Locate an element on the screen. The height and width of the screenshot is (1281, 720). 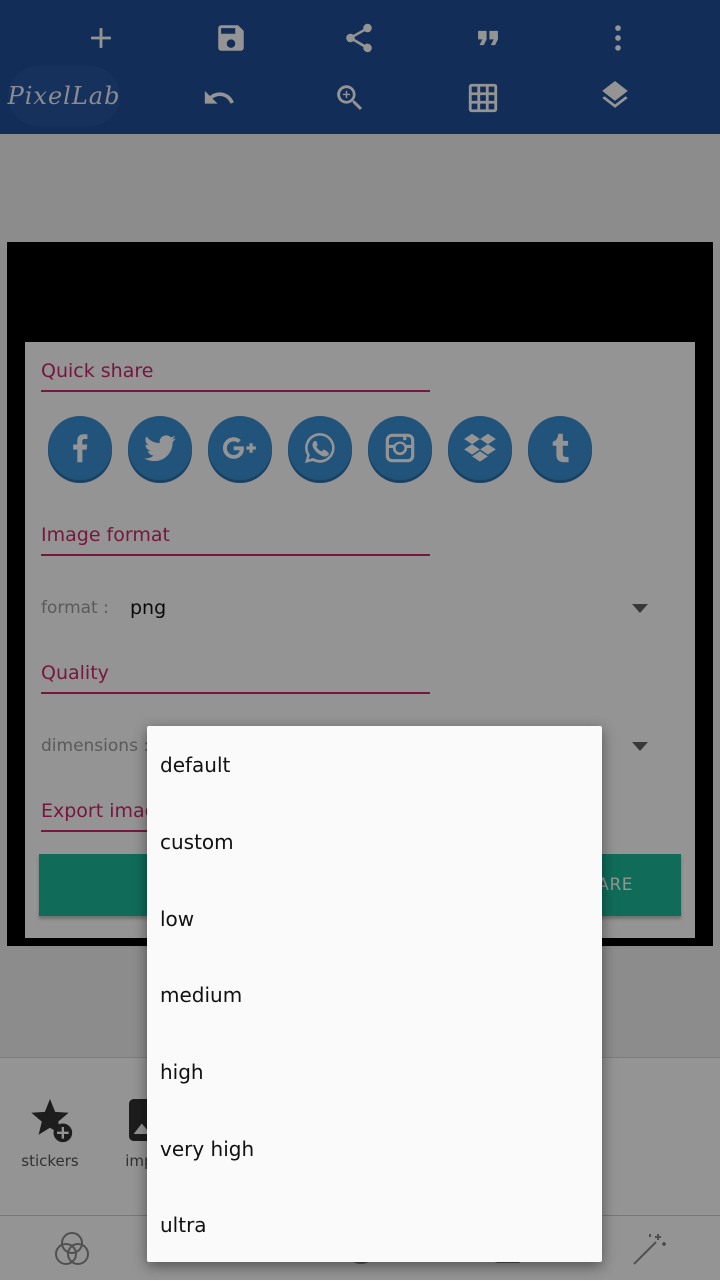
dropdown-option-default: default is located at coordinates (195, 765).